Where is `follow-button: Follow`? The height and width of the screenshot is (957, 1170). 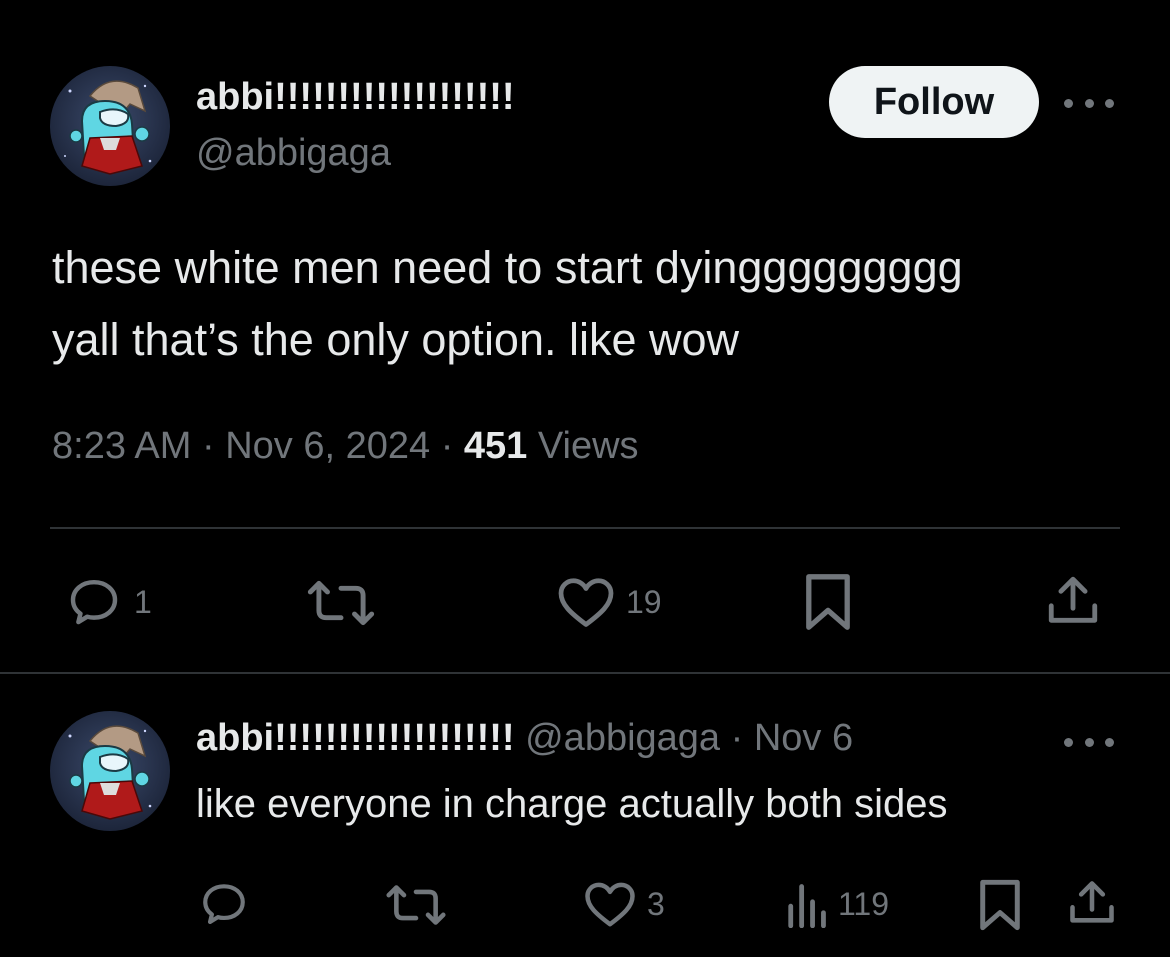 follow-button: Follow is located at coordinates (934, 102).